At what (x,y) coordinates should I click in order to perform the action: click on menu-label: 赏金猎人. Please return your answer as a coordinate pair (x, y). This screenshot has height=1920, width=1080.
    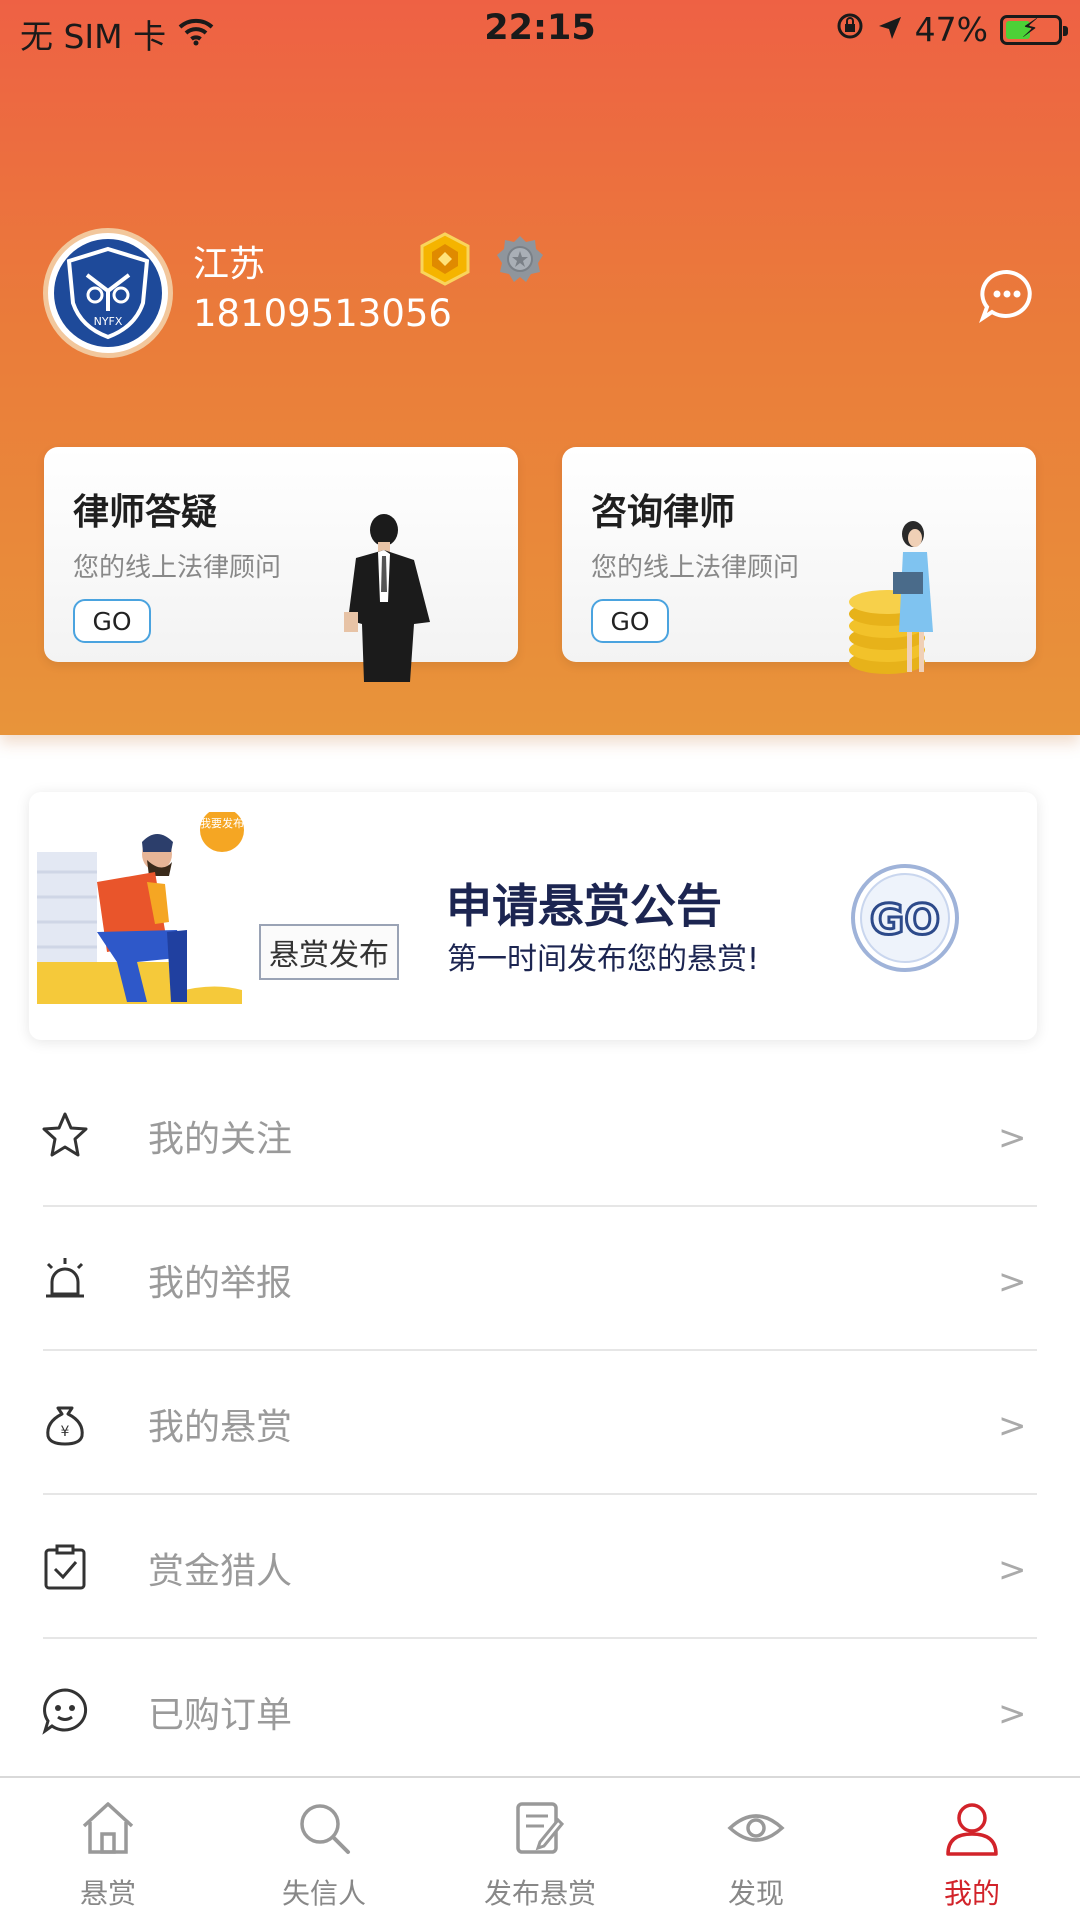
    Looking at the image, I should click on (220, 1571).